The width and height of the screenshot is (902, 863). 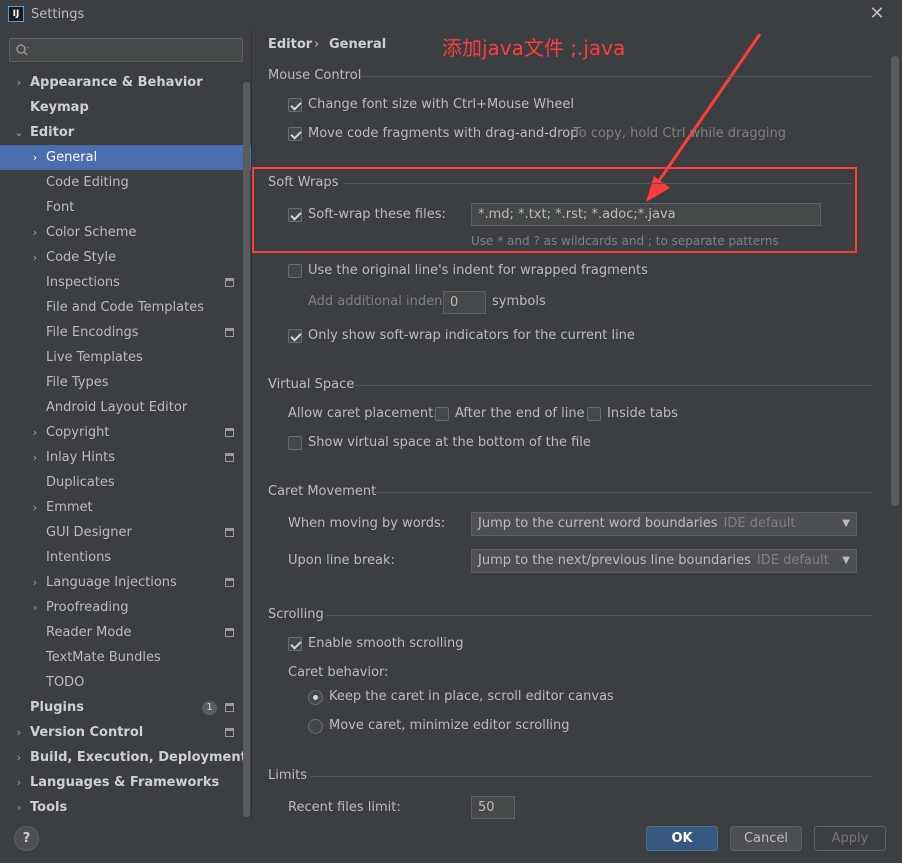 I want to click on sidebar-item-file-types: File Types, so click(x=125, y=382).